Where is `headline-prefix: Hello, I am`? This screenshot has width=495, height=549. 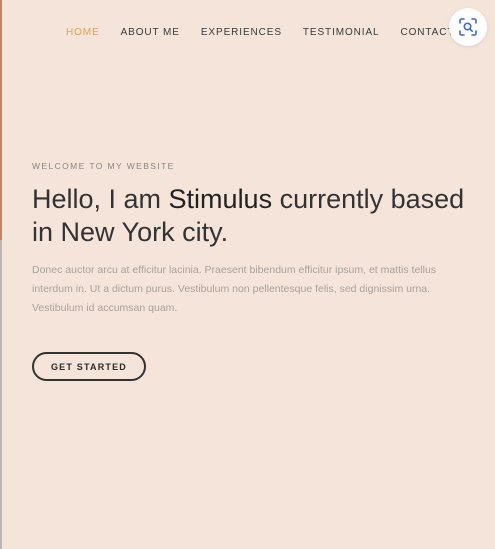
headline-prefix: Hello, I am is located at coordinates (100, 199).